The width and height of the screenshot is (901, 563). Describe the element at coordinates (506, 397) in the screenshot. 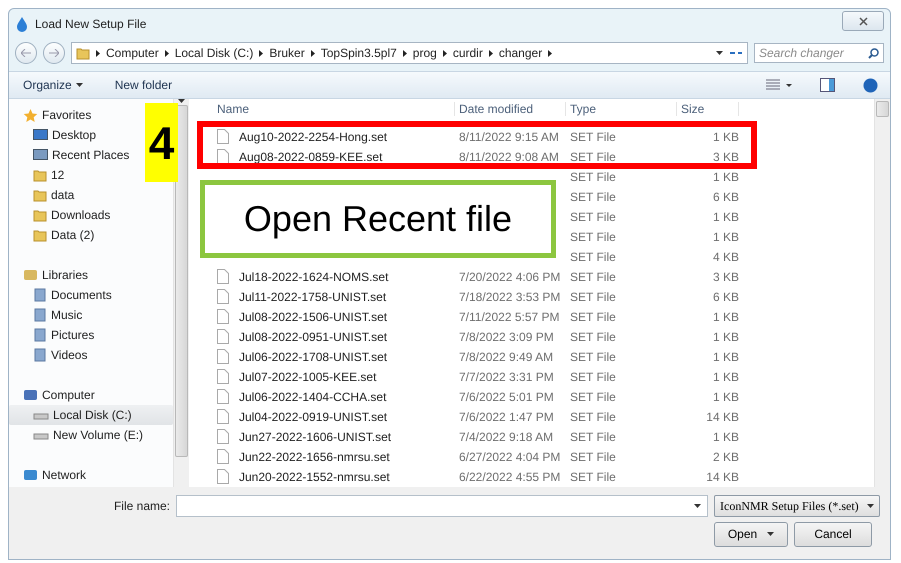

I see `date-cell-text: 7/6/2022 5:01 PM` at that location.